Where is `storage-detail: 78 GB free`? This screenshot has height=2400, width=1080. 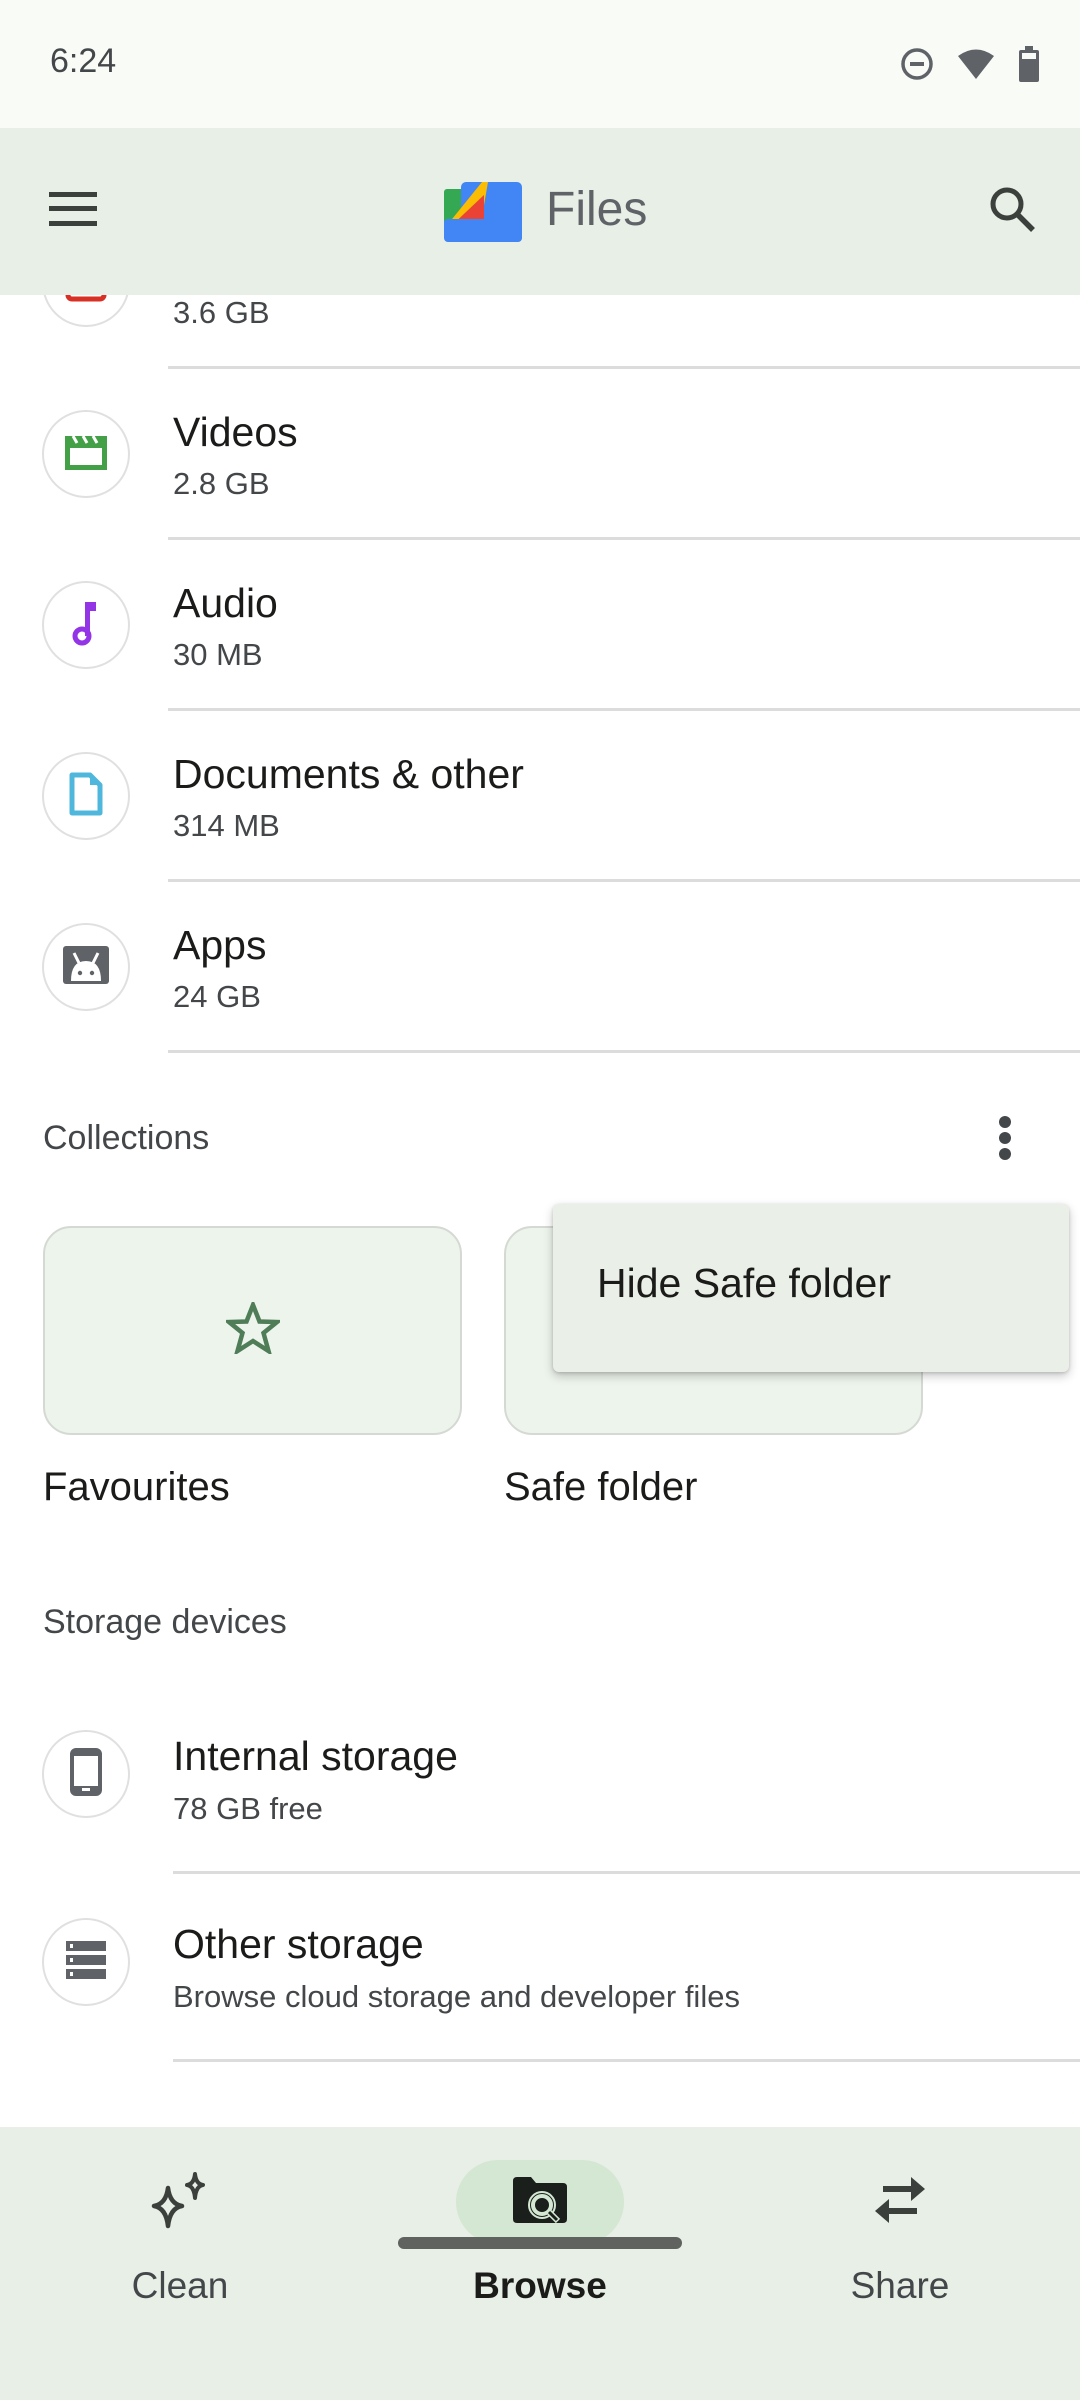
storage-detail: 78 GB free is located at coordinates (248, 1808).